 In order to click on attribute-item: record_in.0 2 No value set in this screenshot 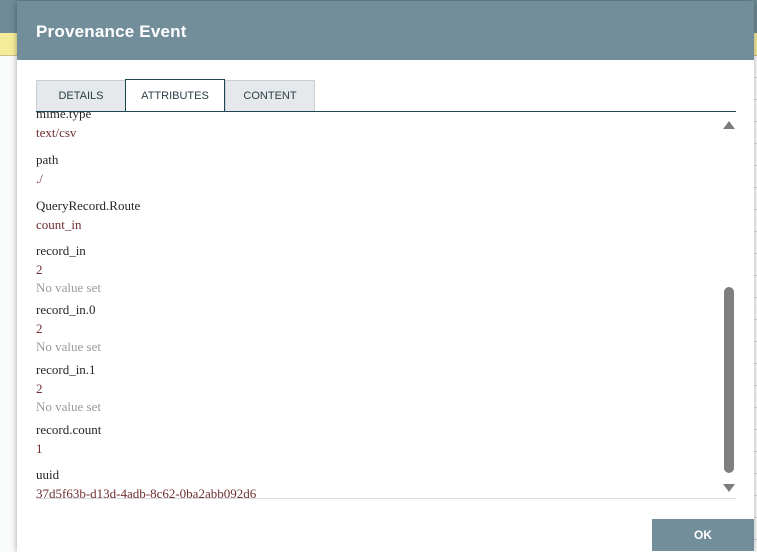, I will do `click(366, 328)`.